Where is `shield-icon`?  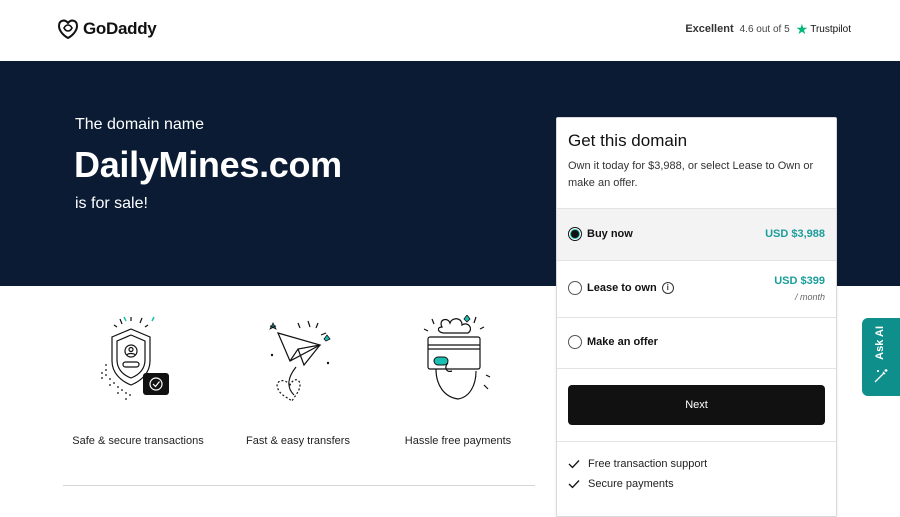 shield-icon is located at coordinates (135, 358).